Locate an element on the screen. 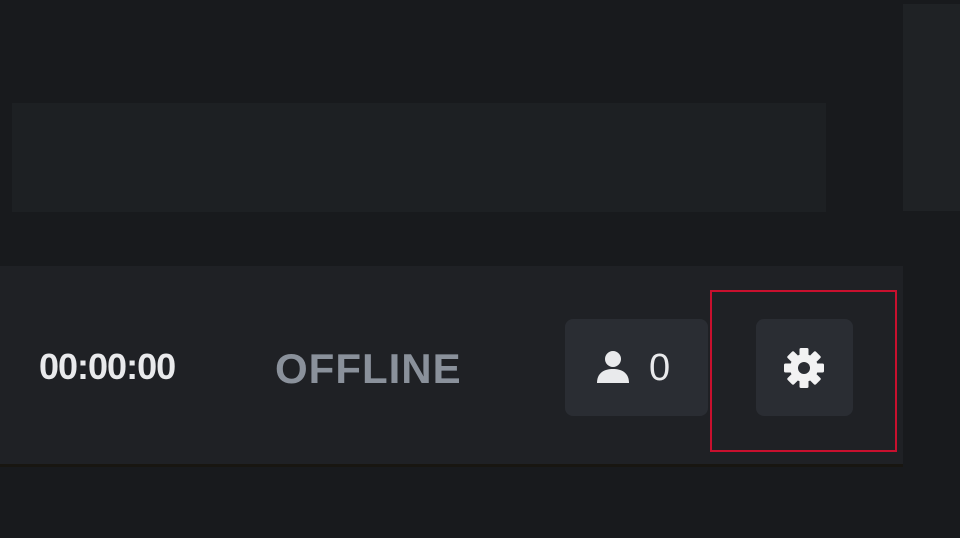  viewer-count: 0 is located at coordinates (660, 368).